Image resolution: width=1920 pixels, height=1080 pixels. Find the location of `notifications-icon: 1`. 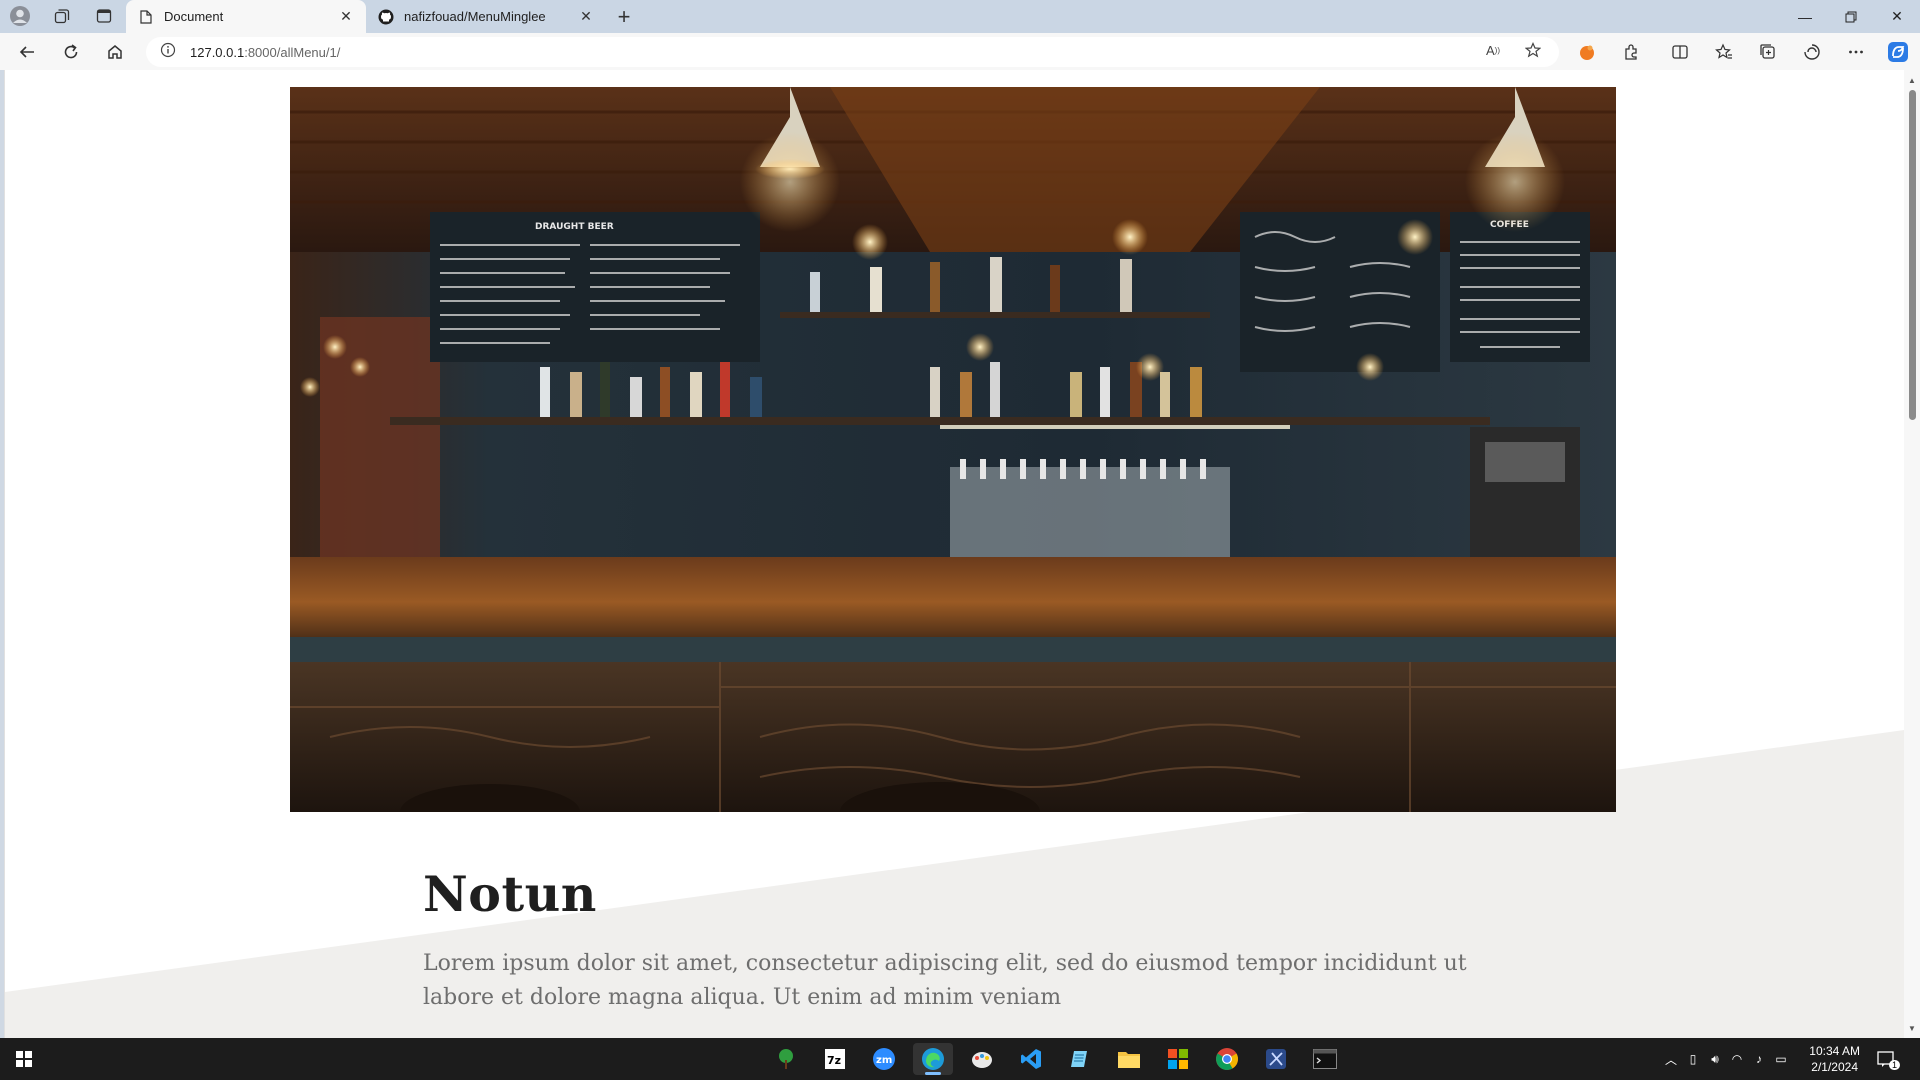

notifications-icon: 1 is located at coordinates (1888, 1059).